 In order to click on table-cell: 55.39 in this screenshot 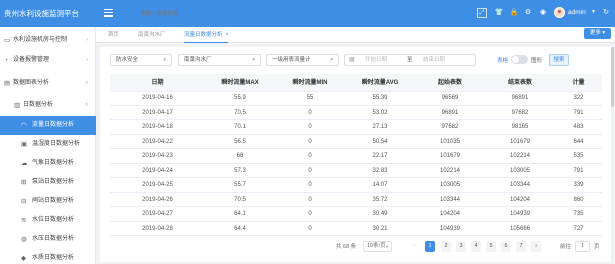, I will do `click(380, 98)`.